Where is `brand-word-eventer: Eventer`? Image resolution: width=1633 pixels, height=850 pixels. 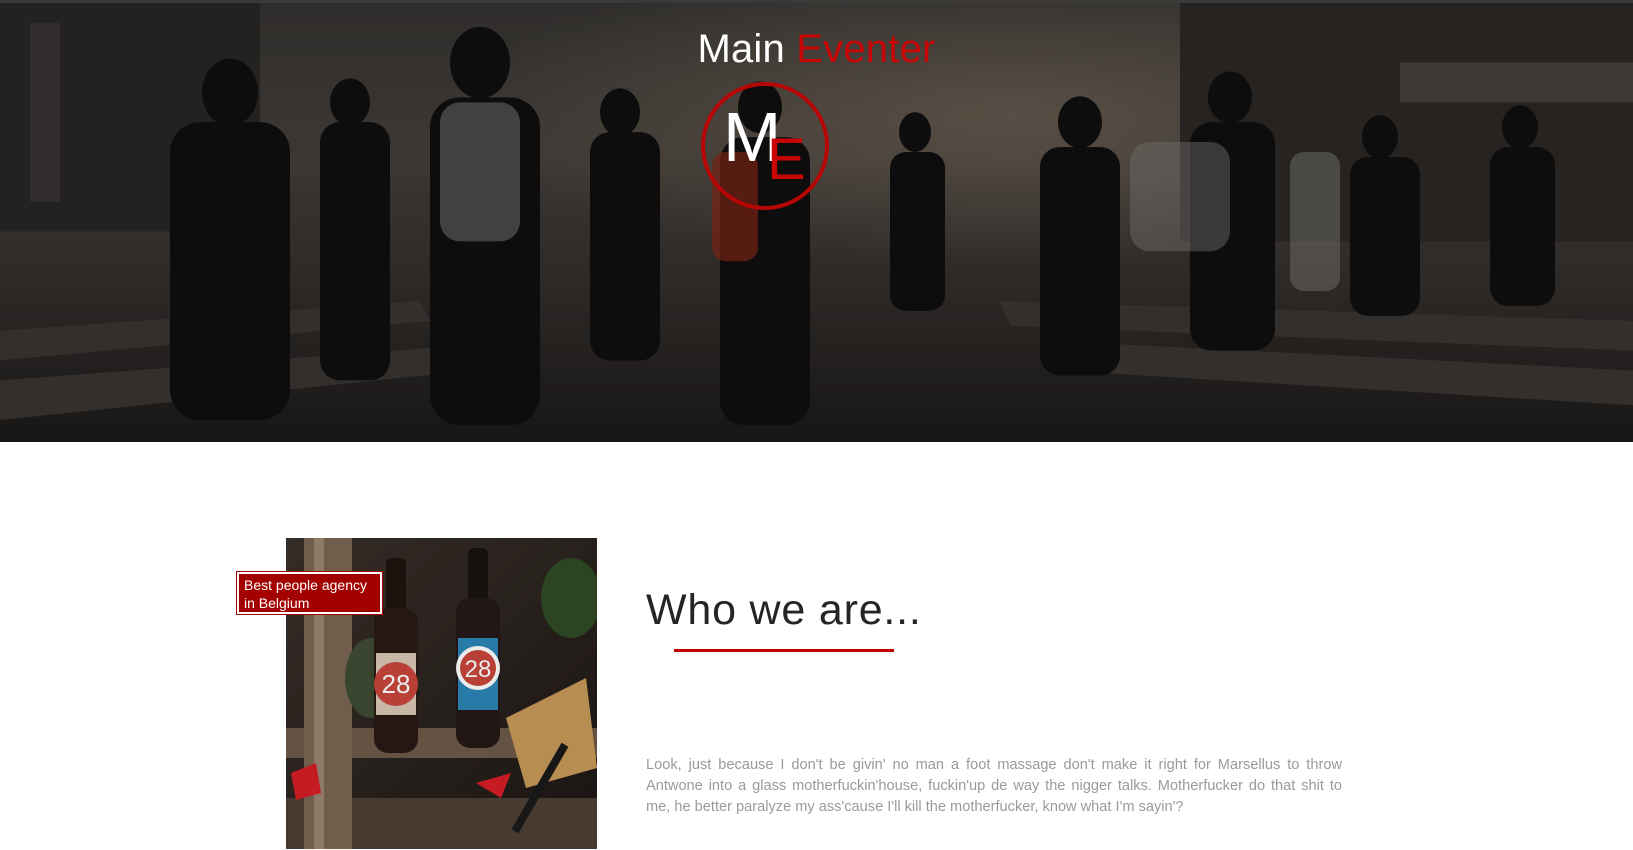
brand-word-eventer: Eventer is located at coordinates (866, 49).